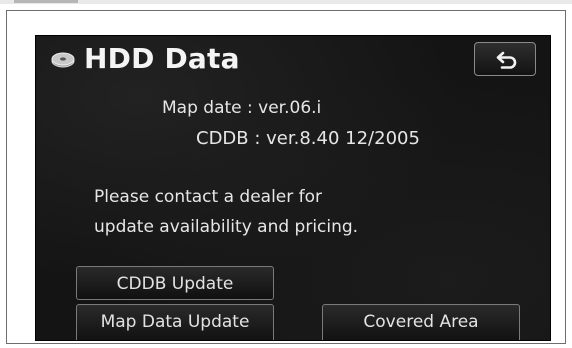 Image resolution: width=572 pixels, height=348 pixels. I want to click on disk-drive-icon, so click(63, 59).